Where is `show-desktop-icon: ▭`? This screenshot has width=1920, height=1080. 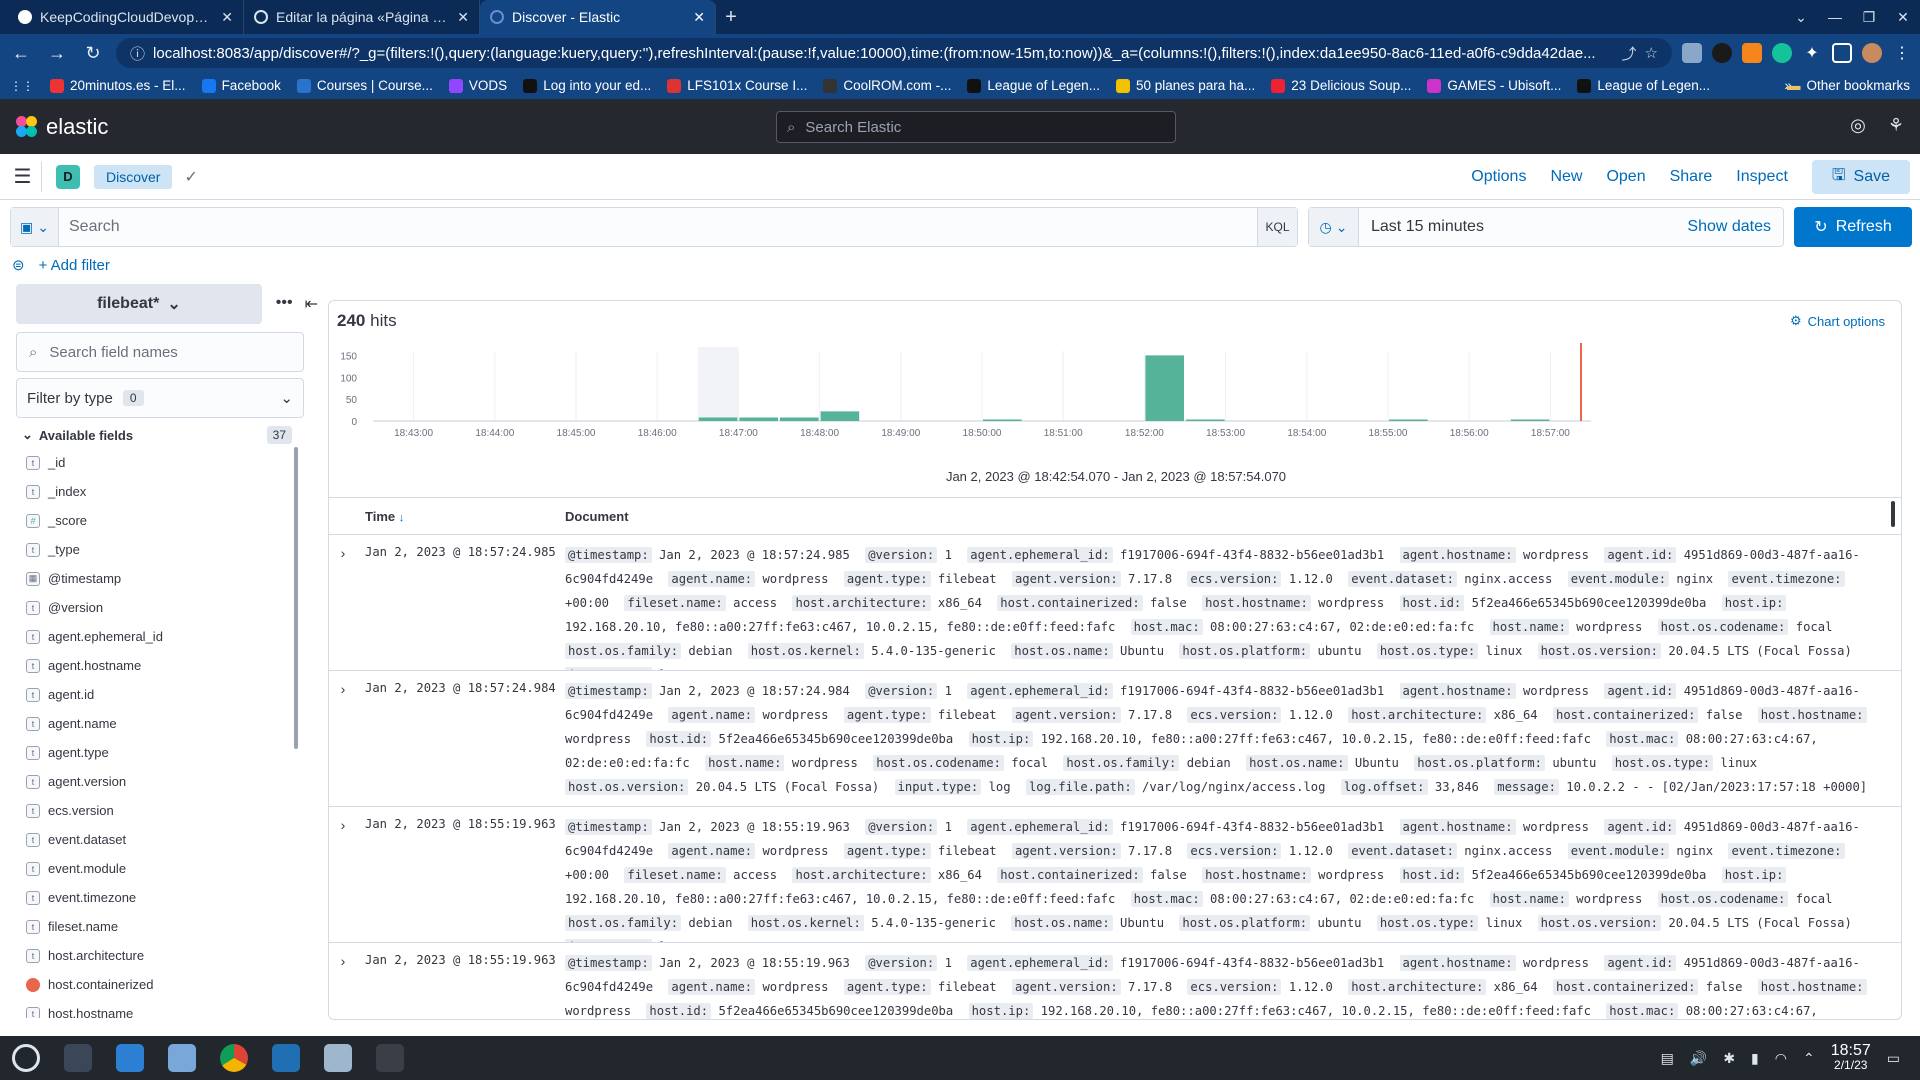
show-desktop-icon: ▭ is located at coordinates (1893, 1058).